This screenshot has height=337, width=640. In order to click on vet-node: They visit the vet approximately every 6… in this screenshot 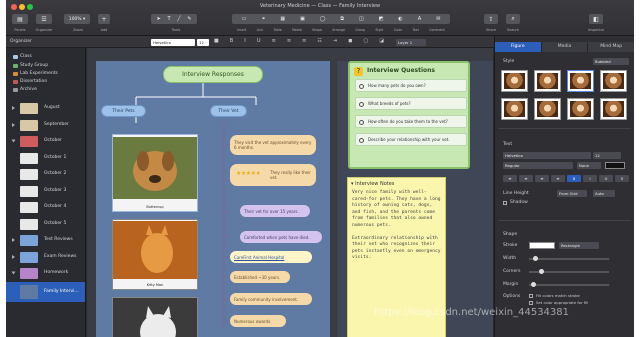, I will do `click(273, 145)`.